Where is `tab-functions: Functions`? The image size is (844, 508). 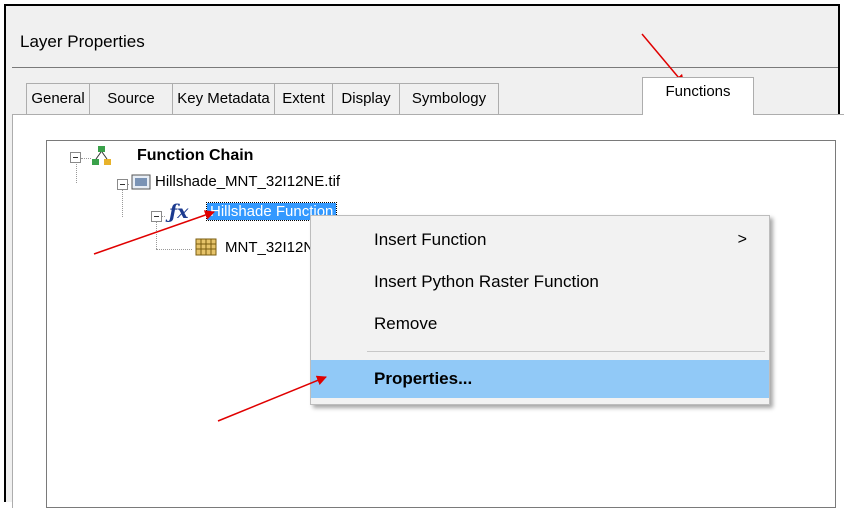
tab-functions: Functions is located at coordinates (698, 96).